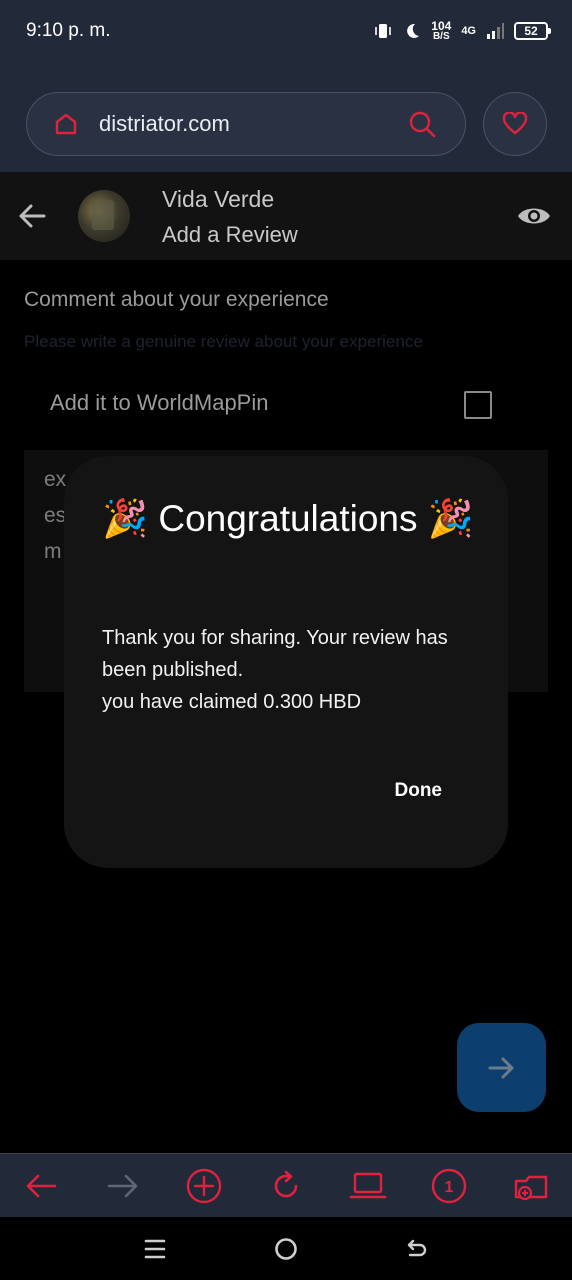 The image size is (572, 1280). I want to click on tab-count: 1, so click(449, 1187).